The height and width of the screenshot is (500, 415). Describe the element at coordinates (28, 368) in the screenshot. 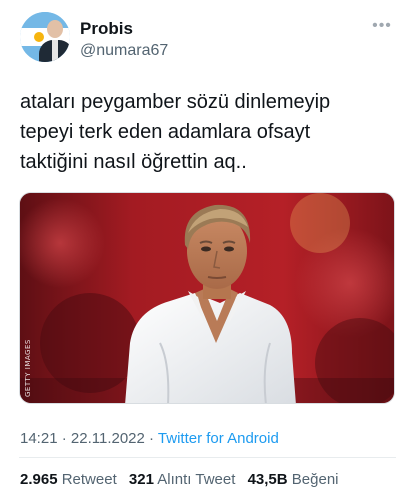

I see `media-watermark: GETTY IMAGES` at that location.